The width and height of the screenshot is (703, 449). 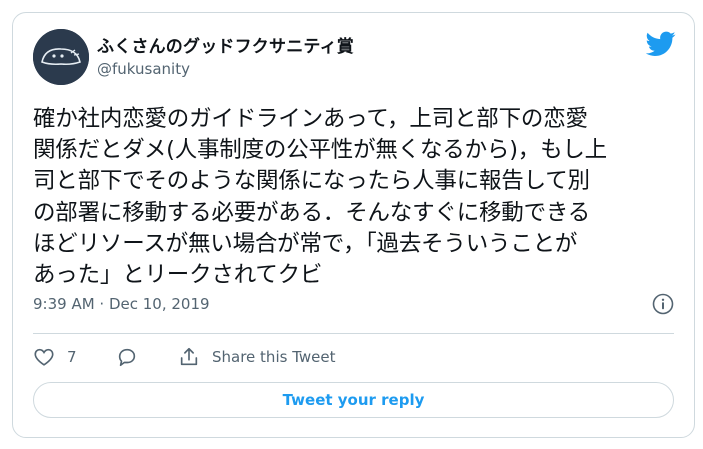 I want to click on share-label: Share this Tweet, so click(x=274, y=357).